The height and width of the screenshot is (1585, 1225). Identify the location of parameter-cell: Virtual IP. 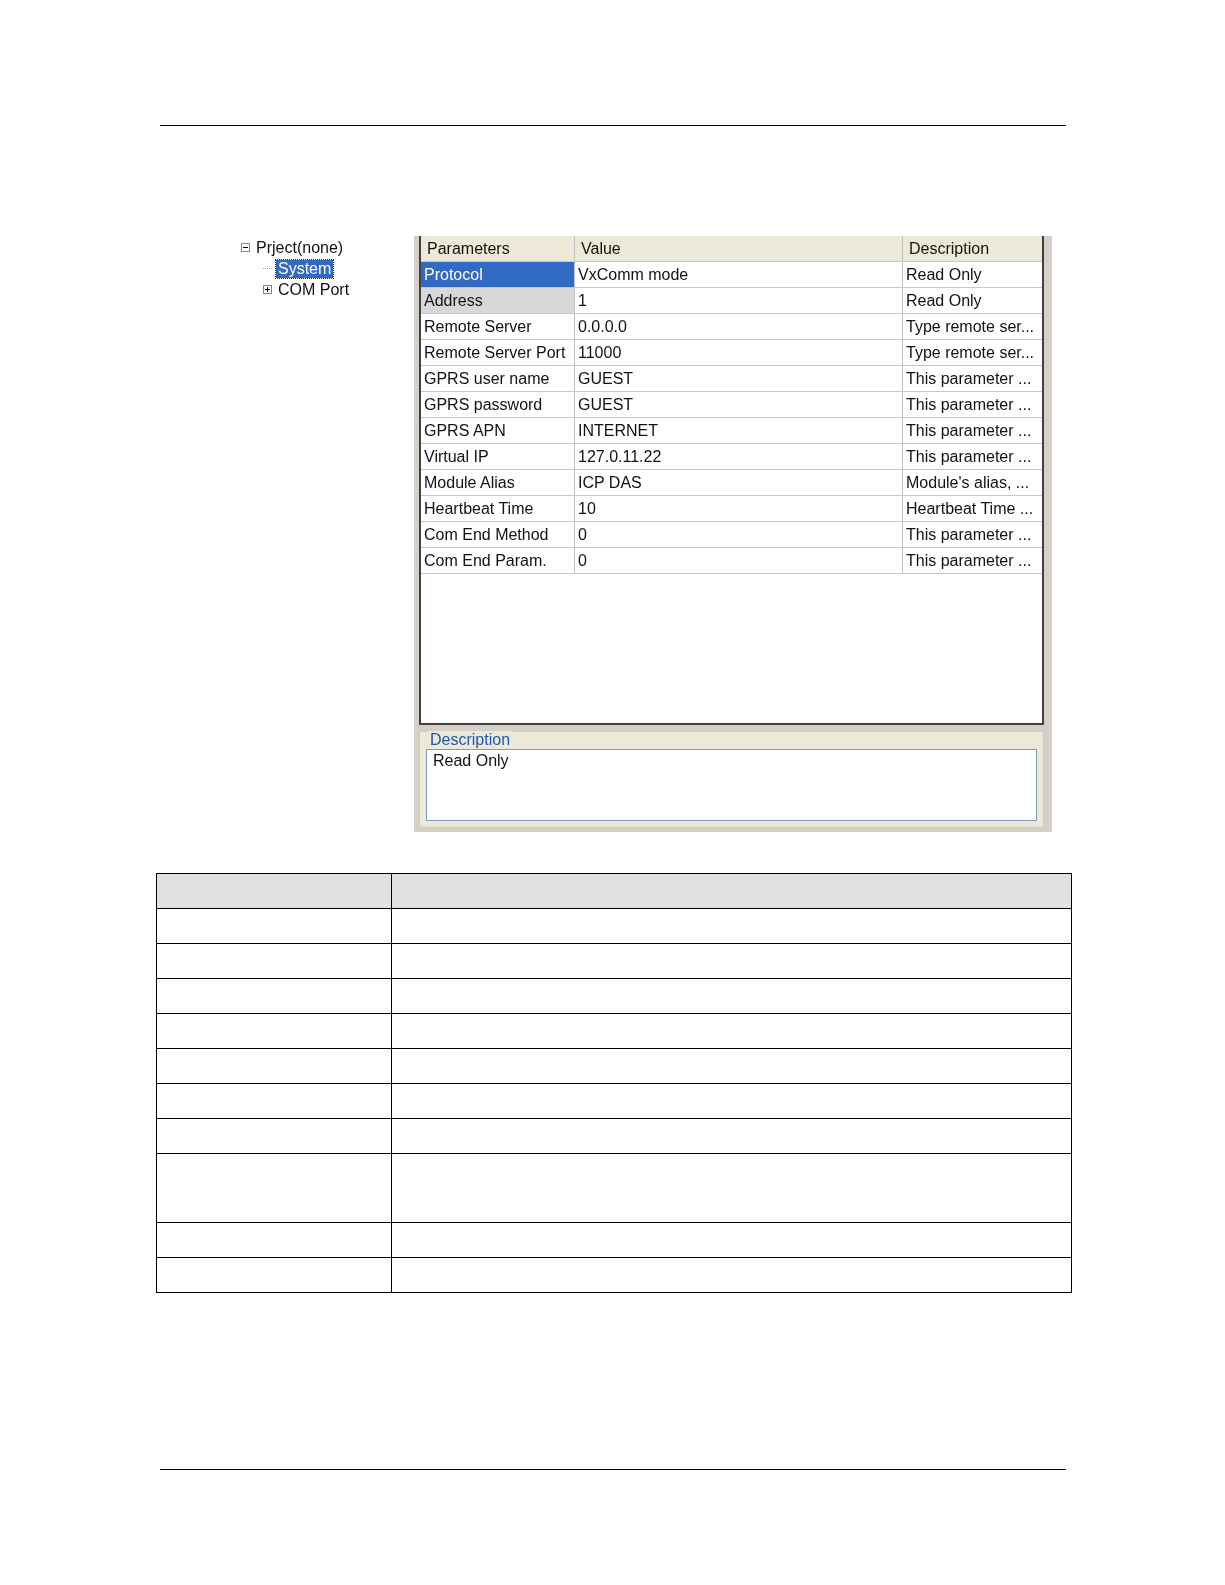
(498, 456).